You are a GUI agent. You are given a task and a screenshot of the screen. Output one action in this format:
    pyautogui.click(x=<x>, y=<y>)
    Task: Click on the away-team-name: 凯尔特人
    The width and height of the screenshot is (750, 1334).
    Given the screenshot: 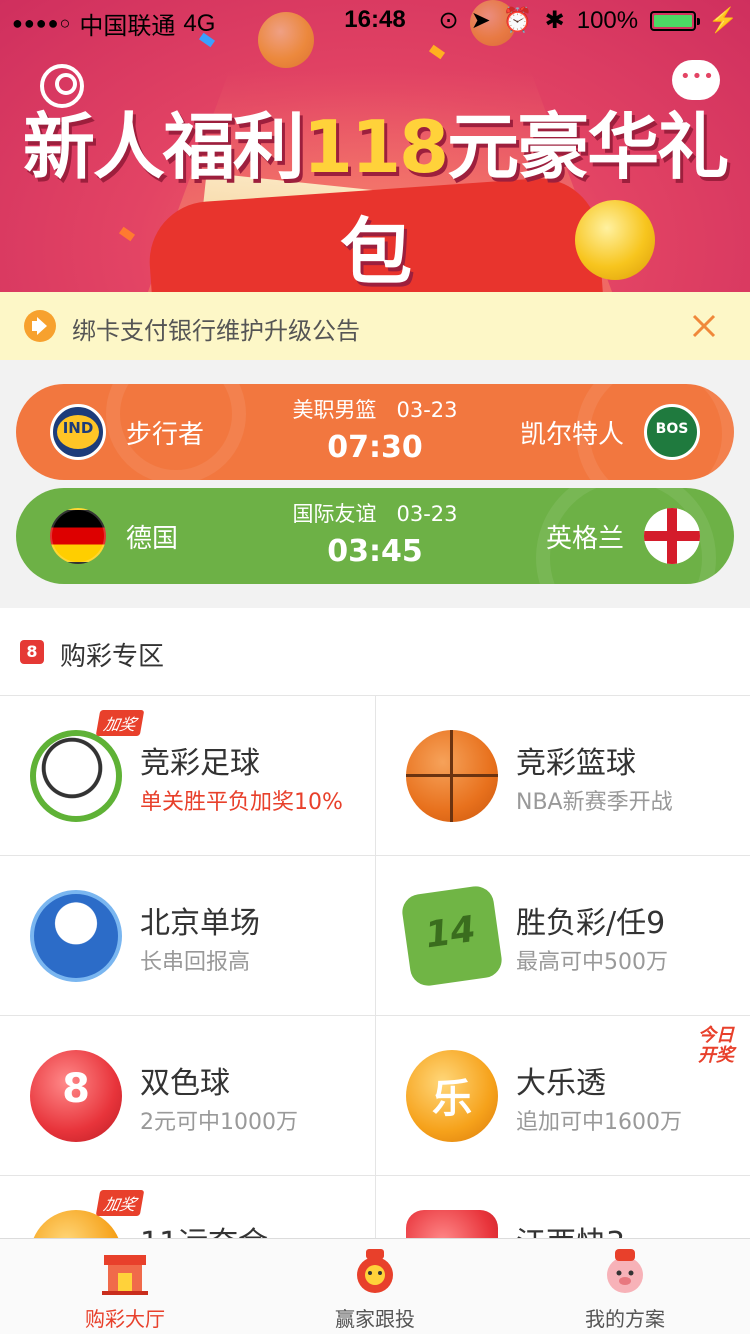 What is the action you would take?
    pyautogui.click(x=571, y=435)
    